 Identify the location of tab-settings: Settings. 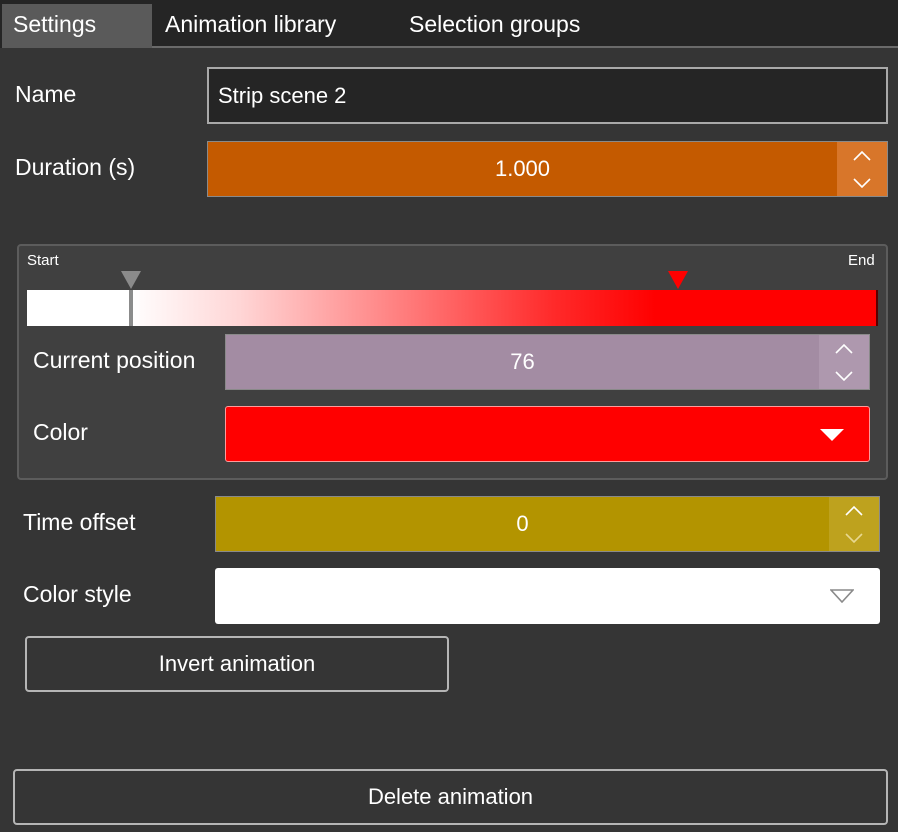
(77, 26).